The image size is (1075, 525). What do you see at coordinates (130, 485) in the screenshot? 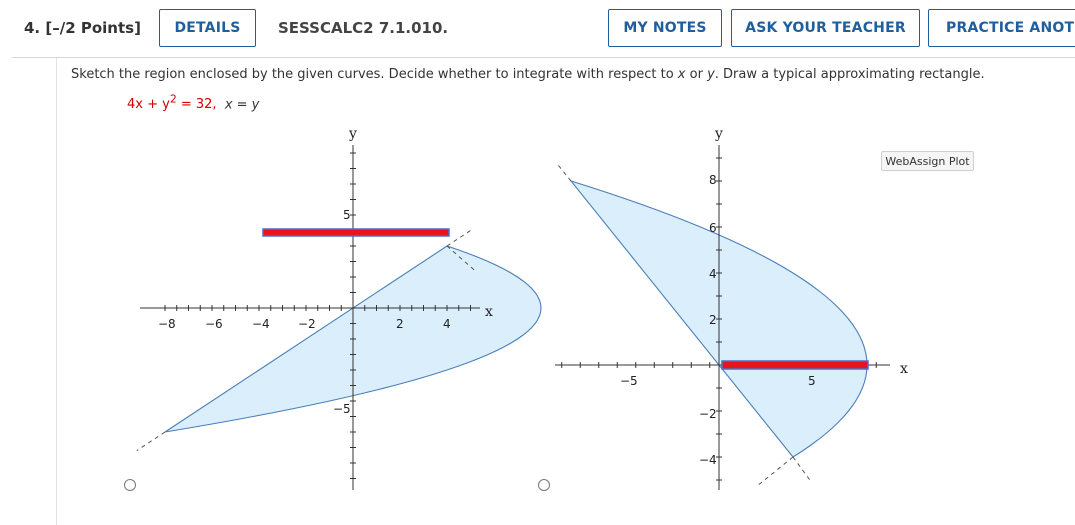
I see `choice-radio-left` at bounding box center [130, 485].